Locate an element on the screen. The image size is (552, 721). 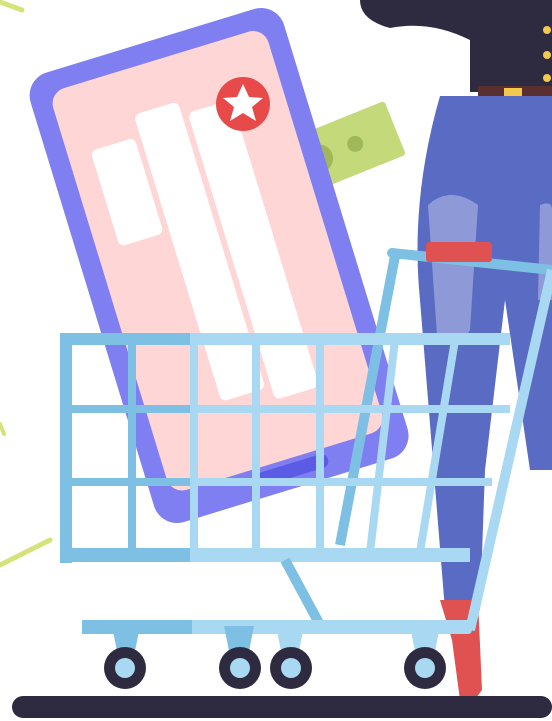
star-badge is located at coordinates (243, 104).